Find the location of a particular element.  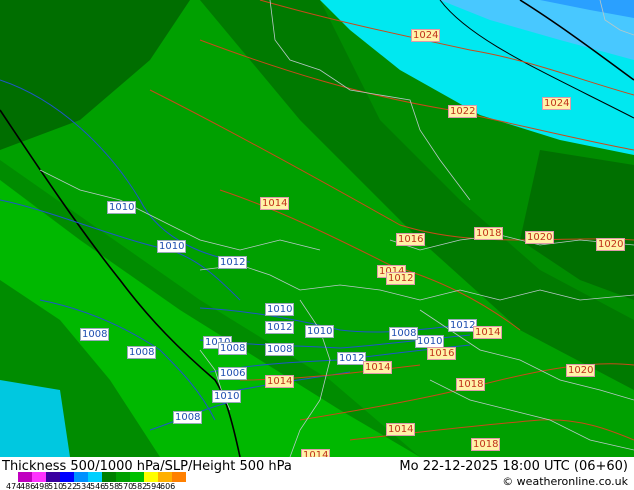

isobar-label: 1006 is located at coordinates (233, 373).